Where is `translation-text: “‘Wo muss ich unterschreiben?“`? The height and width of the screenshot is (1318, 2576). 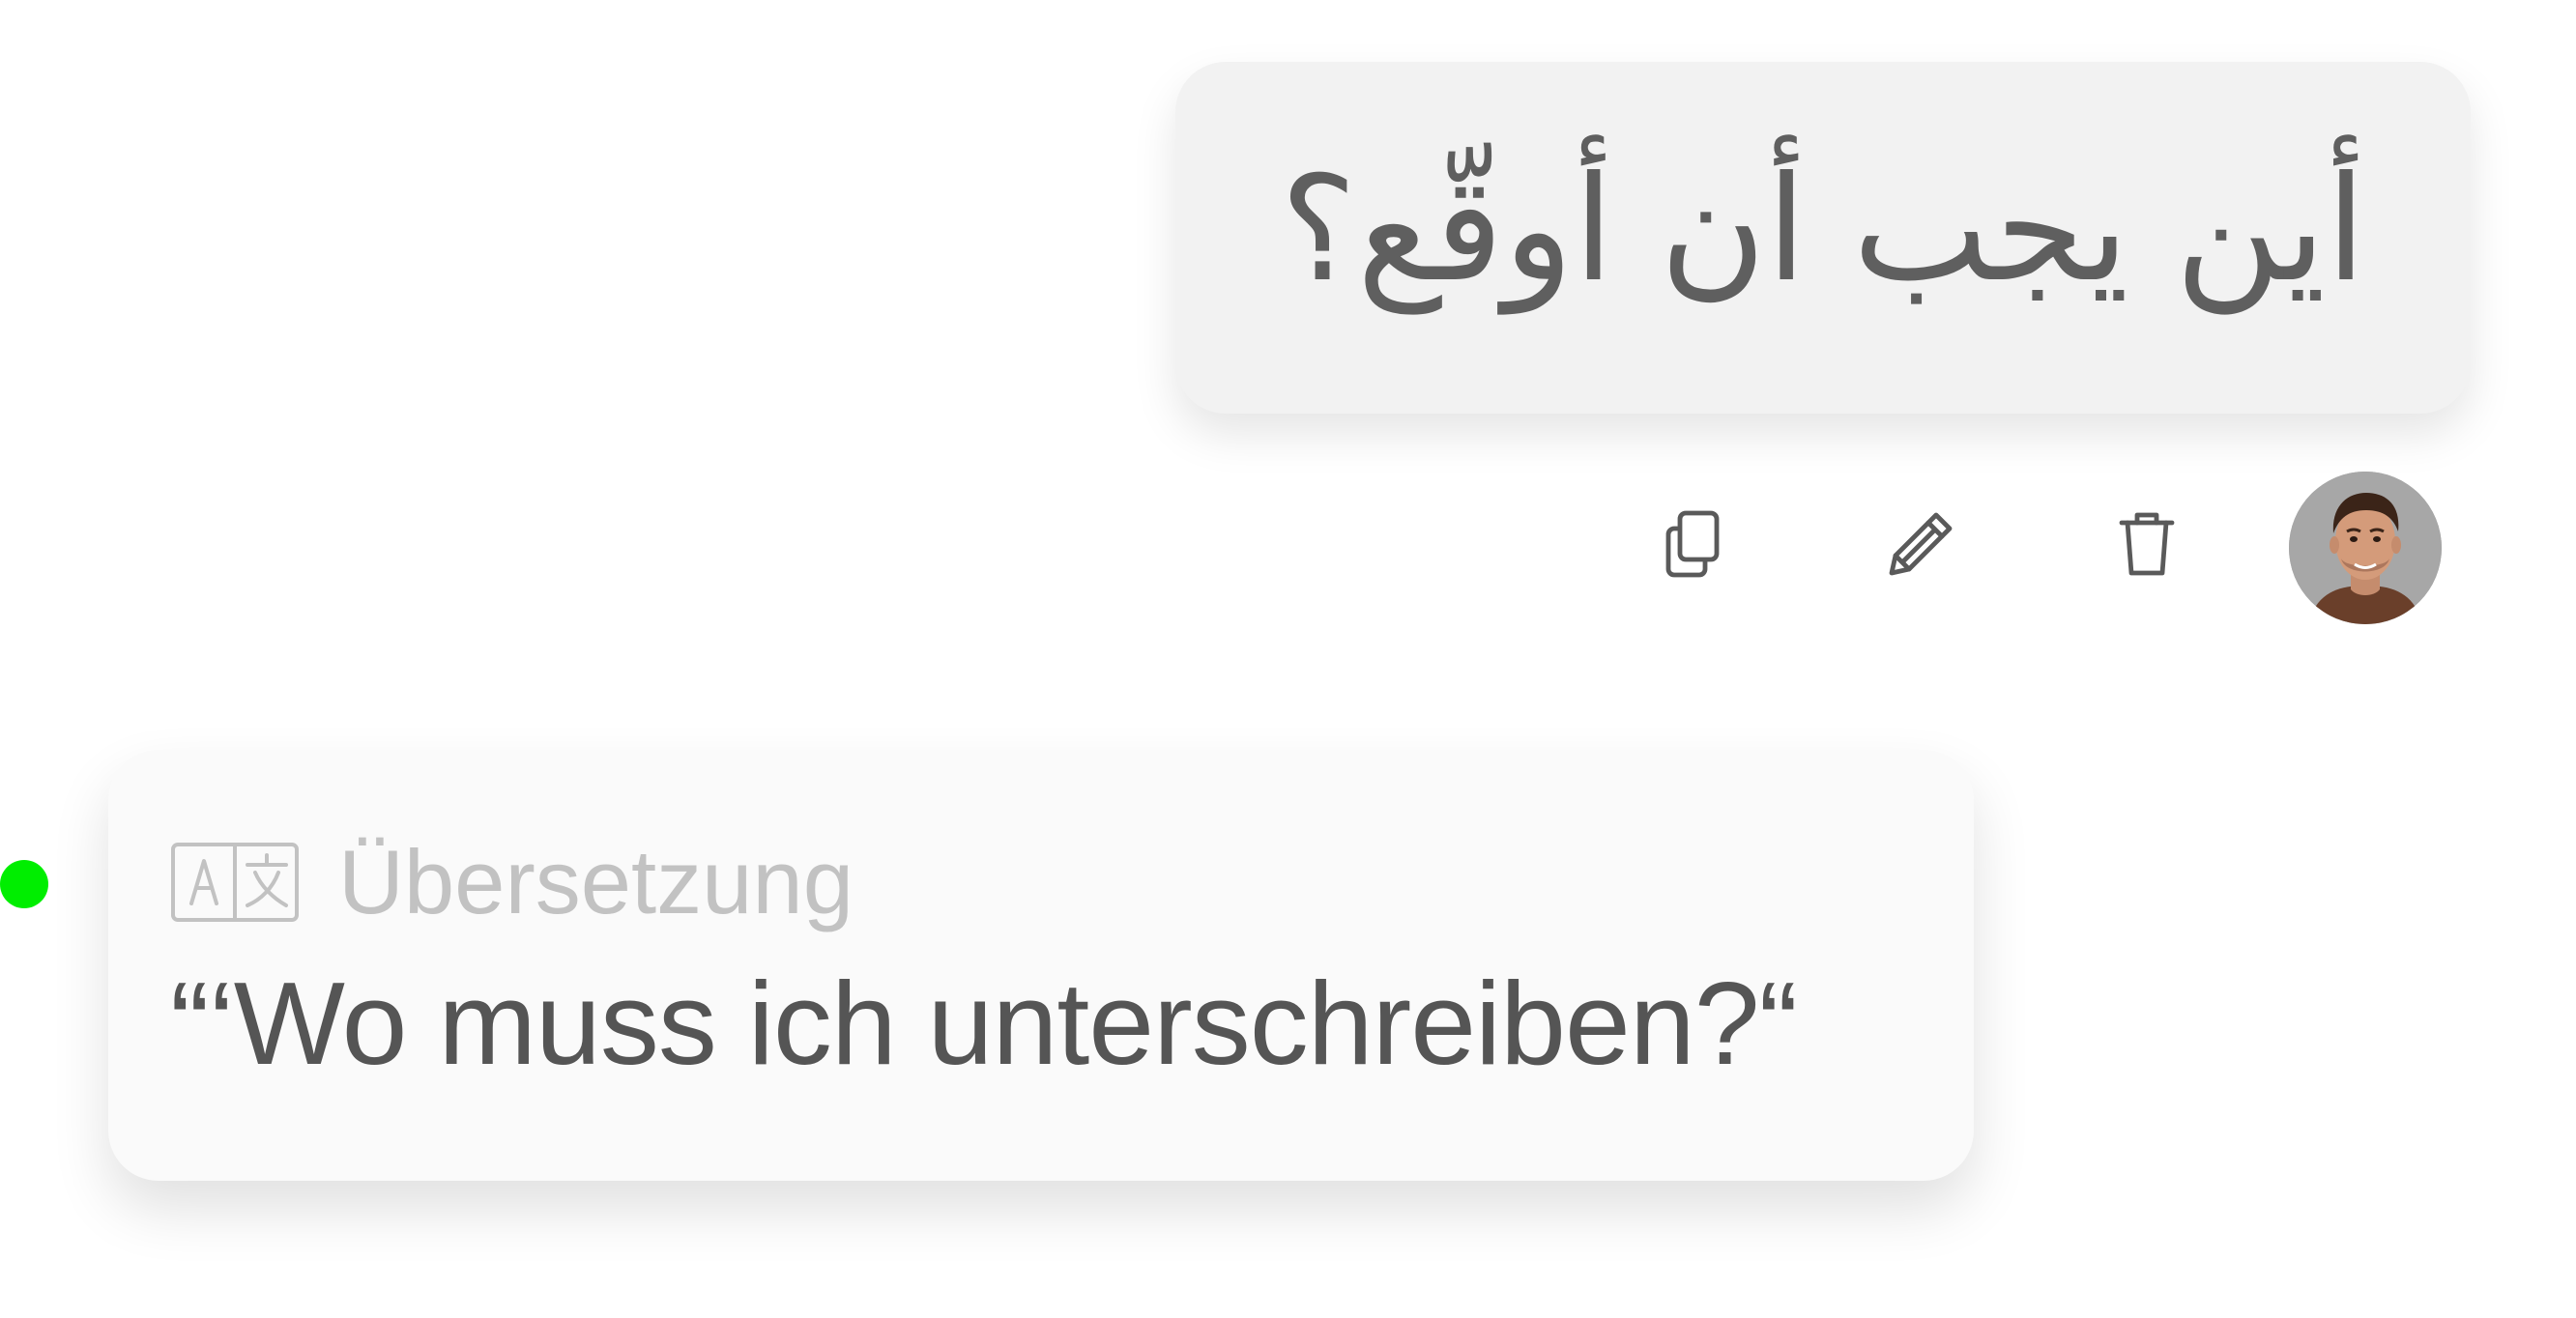
translation-text: “‘Wo muss ich unterschreiben?“ is located at coordinates (984, 1023).